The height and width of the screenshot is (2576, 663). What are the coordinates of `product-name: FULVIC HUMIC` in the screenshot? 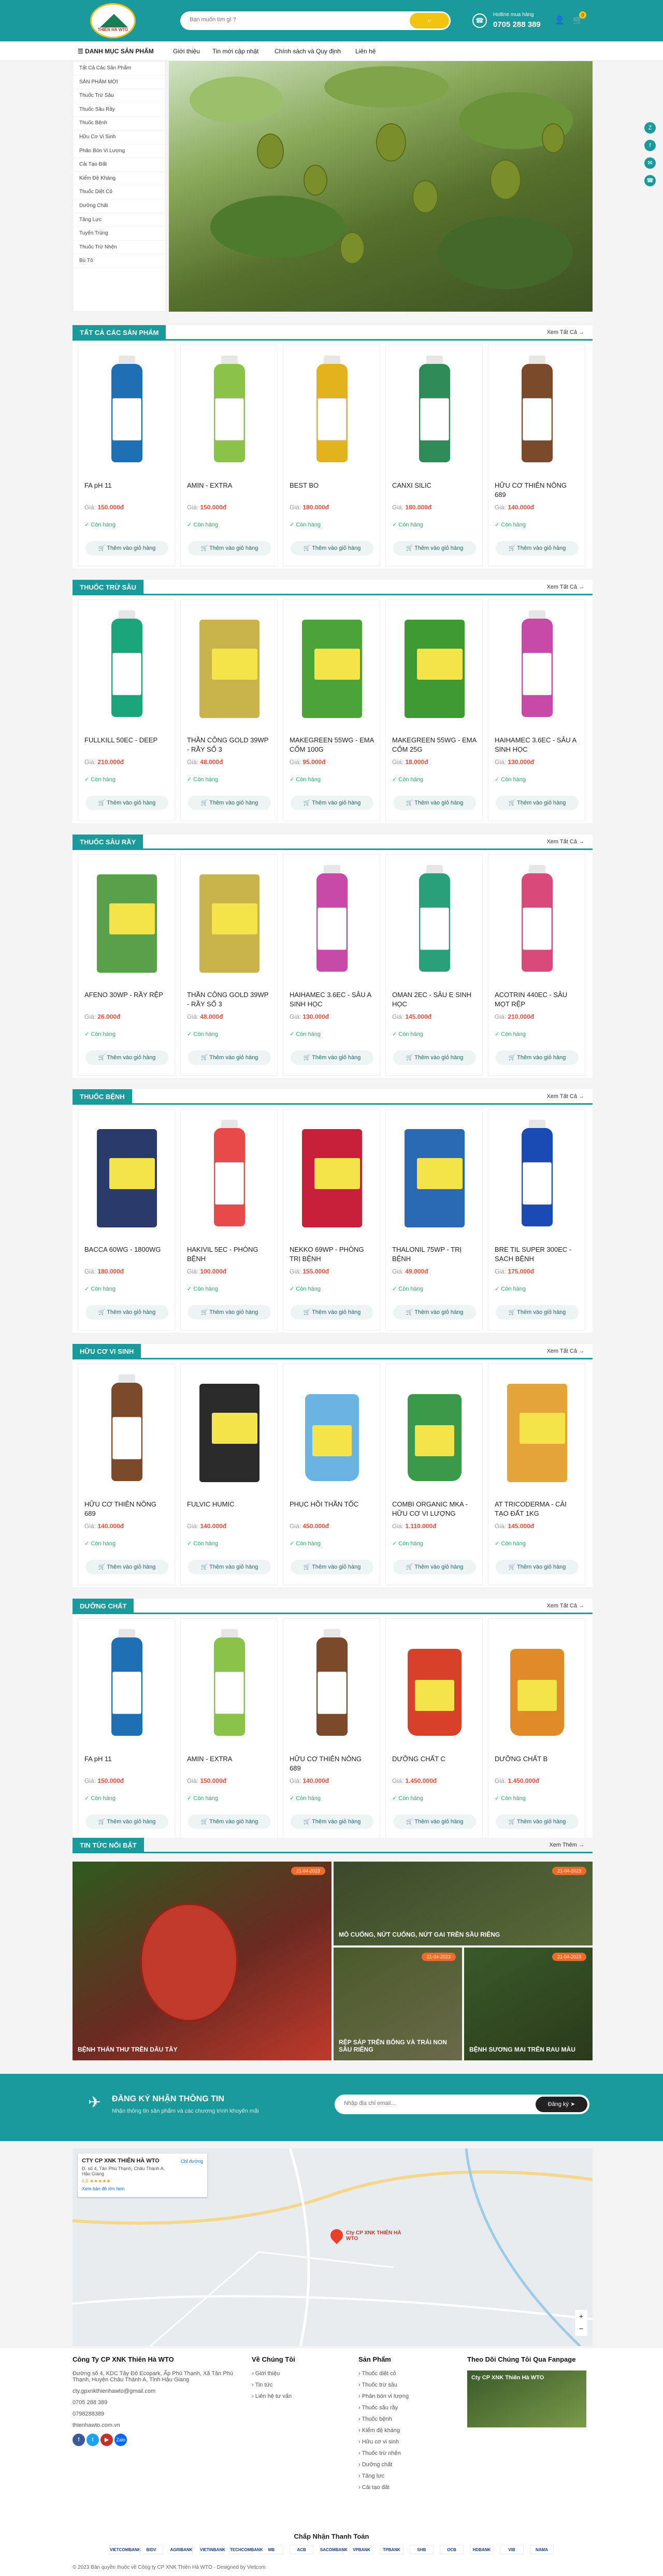 It's located at (229, 1509).